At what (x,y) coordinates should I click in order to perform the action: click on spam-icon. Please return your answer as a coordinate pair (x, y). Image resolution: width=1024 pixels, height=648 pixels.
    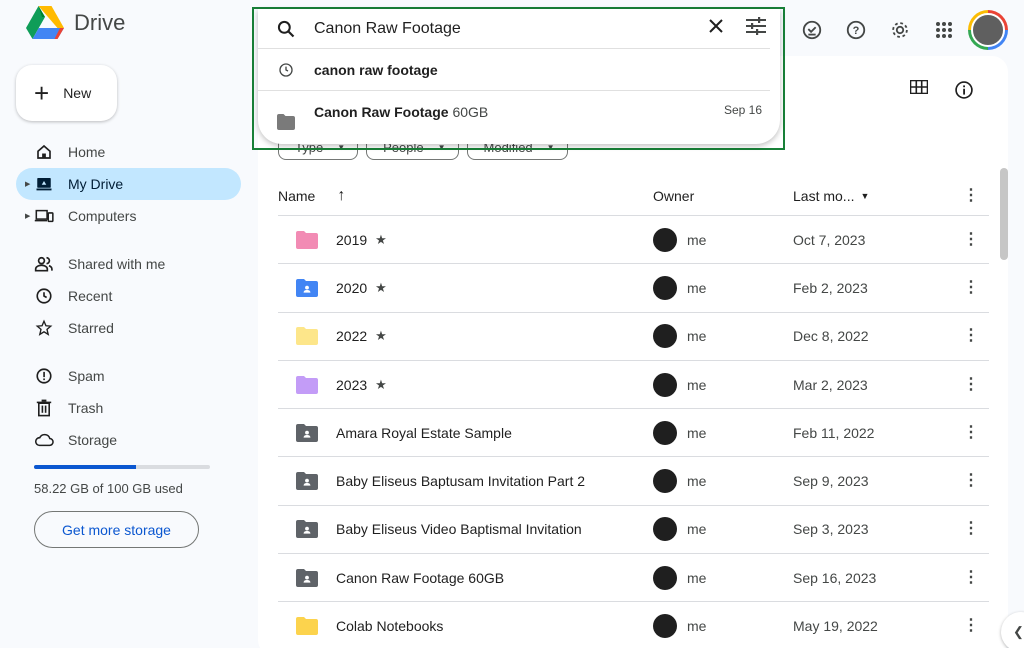
    Looking at the image, I should click on (44, 376).